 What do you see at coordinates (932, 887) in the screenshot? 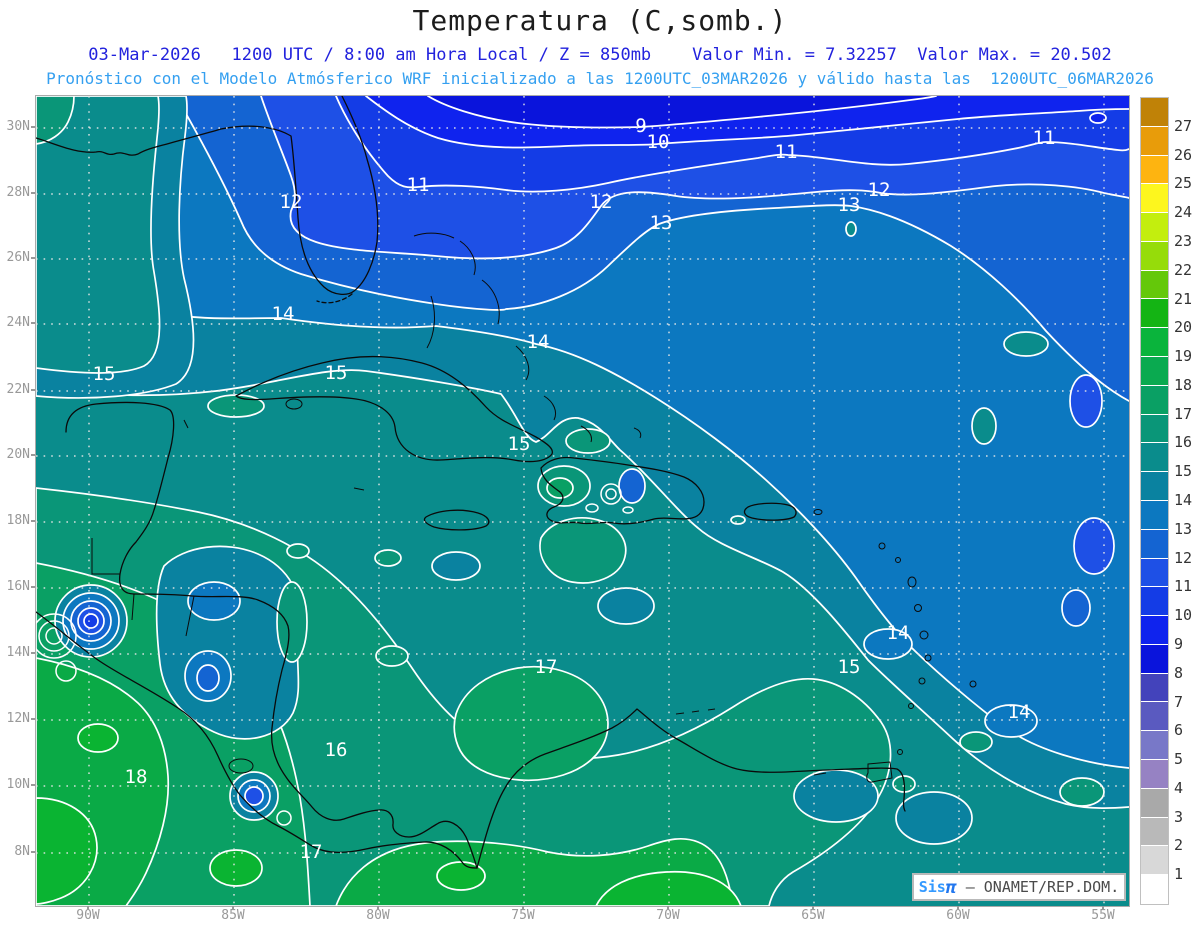
I see `watermark-sis: Sis` at bounding box center [932, 887].